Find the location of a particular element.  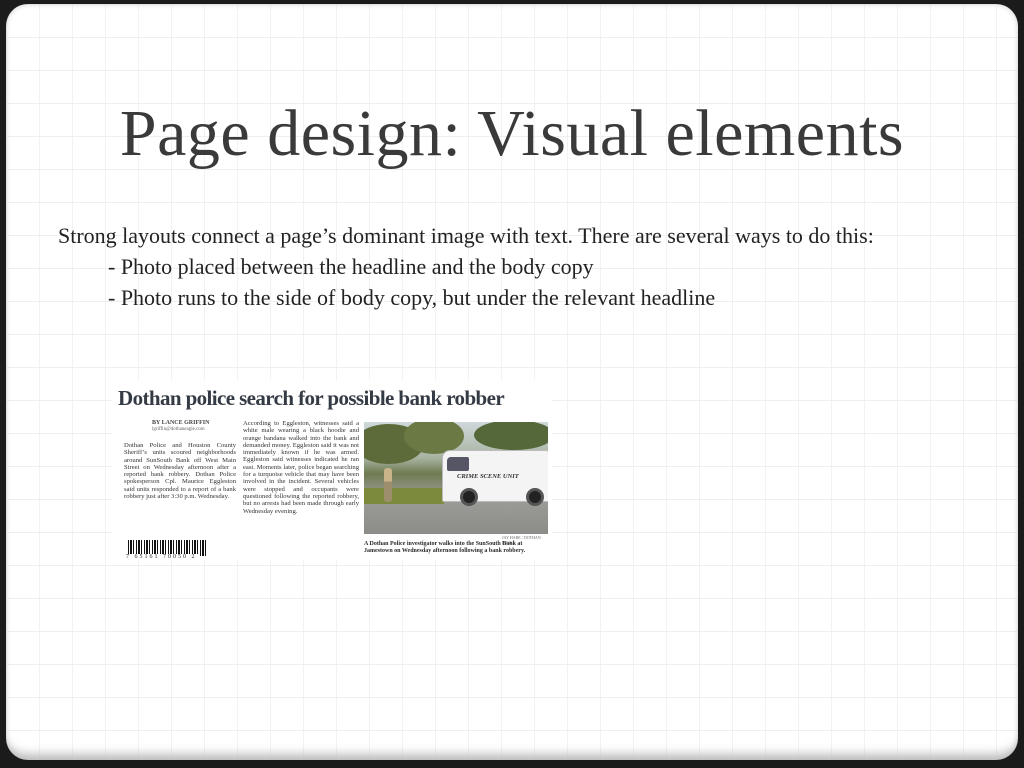

clipping-email: lgriffin@dothaneagle.com is located at coordinates (178, 429).